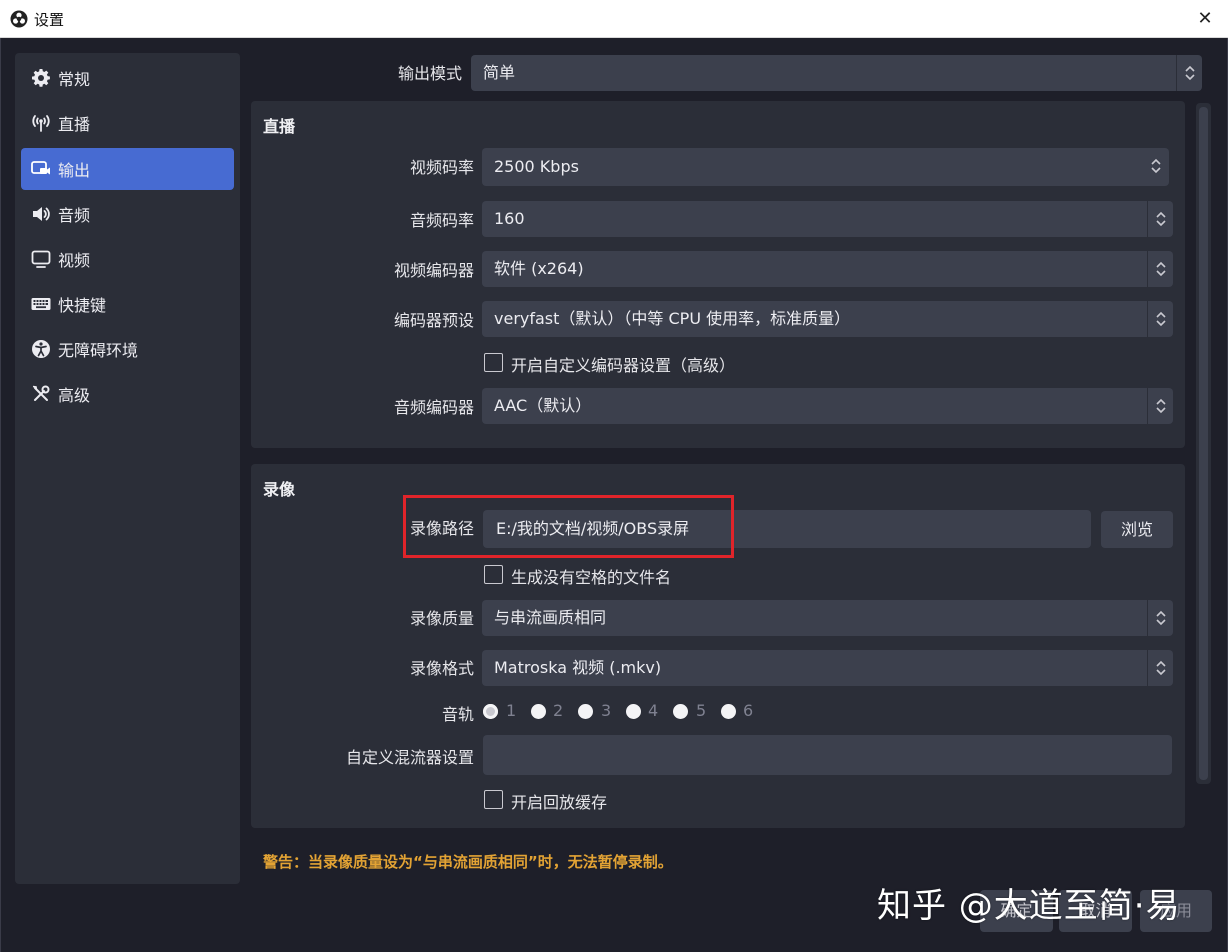 The height and width of the screenshot is (952, 1228). Describe the element at coordinates (536, 166) in the screenshot. I see `video-bitrate-value: 2500 Kbps` at that location.